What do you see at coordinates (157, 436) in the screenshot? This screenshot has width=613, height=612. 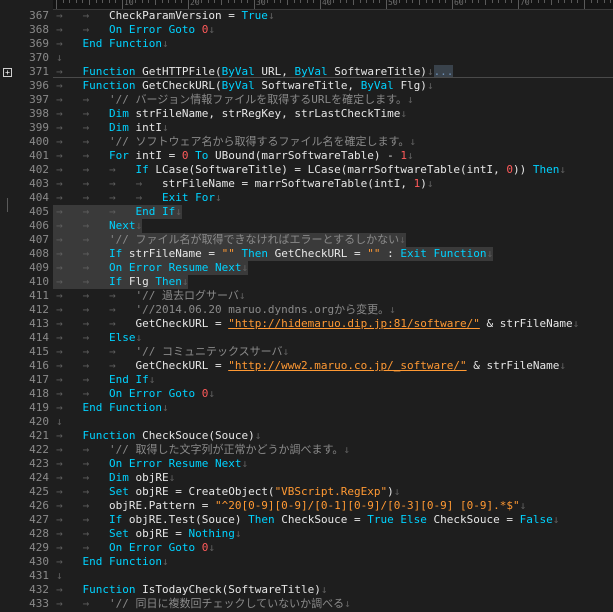 I see `code-line: → Function CheckSouce(Souce)↓` at bounding box center [157, 436].